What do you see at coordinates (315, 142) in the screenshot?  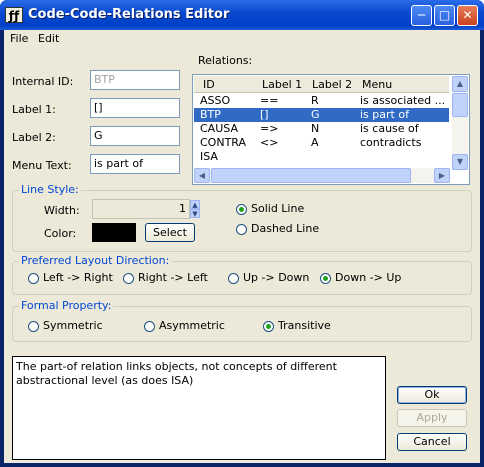 I see `cell-label2: A` at bounding box center [315, 142].